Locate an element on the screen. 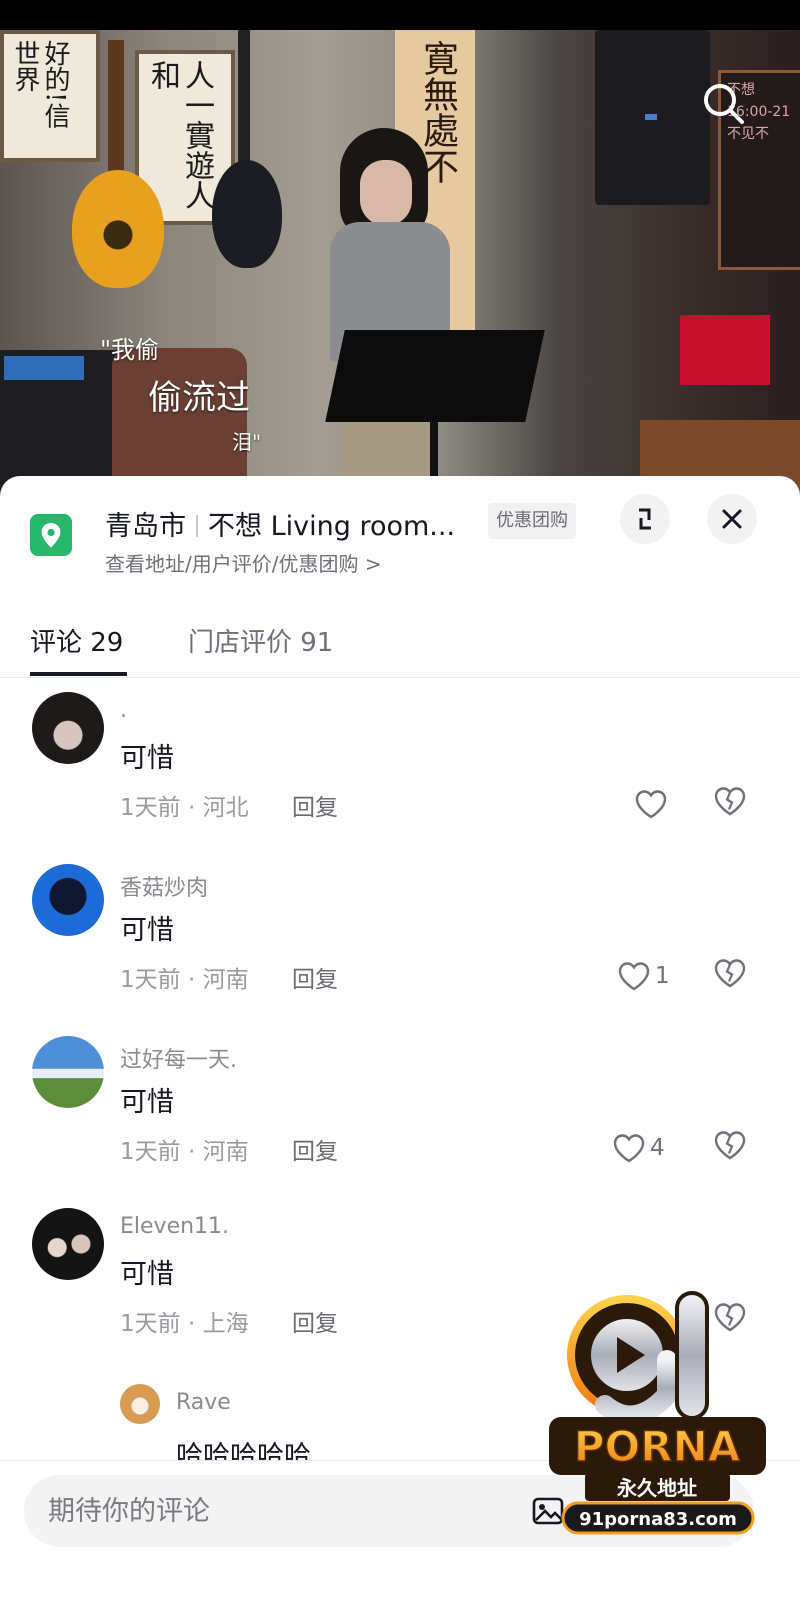 Image resolution: width=800 pixels, height=1610 pixels. watermark-brand: PORNA is located at coordinates (657, 1446).